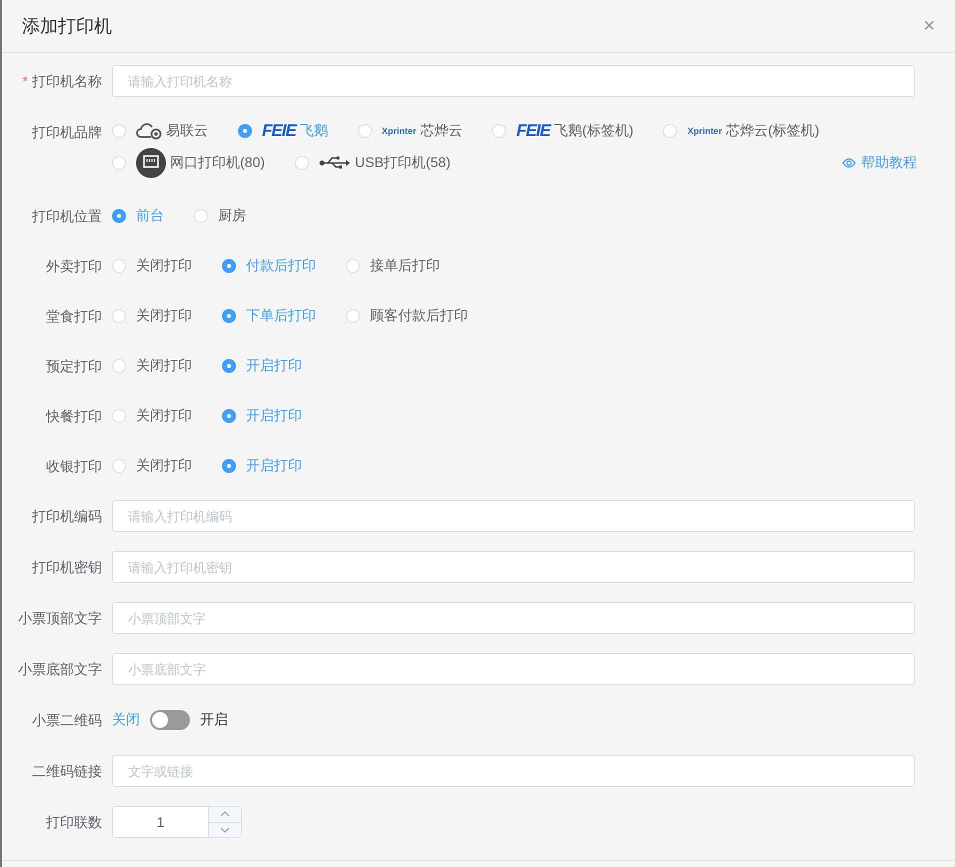 Image resolution: width=955 pixels, height=867 pixels. What do you see at coordinates (402, 163) in the screenshot?
I see `brand-name: USB打印机(58)` at bounding box center [402, 163].